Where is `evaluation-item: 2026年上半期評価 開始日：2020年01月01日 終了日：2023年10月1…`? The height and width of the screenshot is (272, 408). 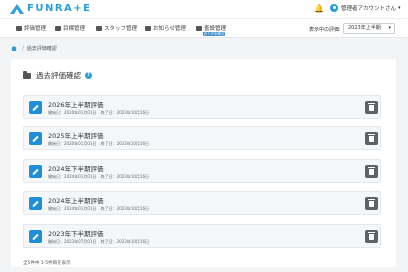
evaluation-item: 2026年上半期評価 開始日：2020年01月01日 終了日：2023年10月1… is located at coordinates (202, 107).